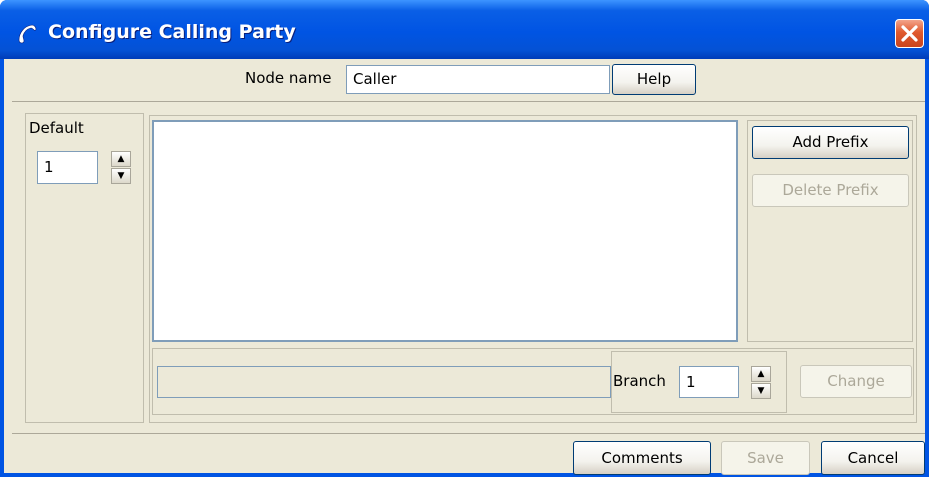 This screenshot has height=481, width=929. I want to click on branch-spin-down-button: ▼, so click(761, 391).